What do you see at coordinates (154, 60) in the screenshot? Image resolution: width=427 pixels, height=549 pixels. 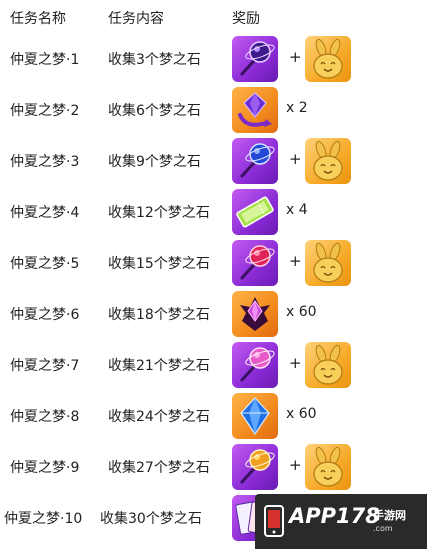 I see `task-content: 收集3个梦之石` at bounding box center [154, 60].